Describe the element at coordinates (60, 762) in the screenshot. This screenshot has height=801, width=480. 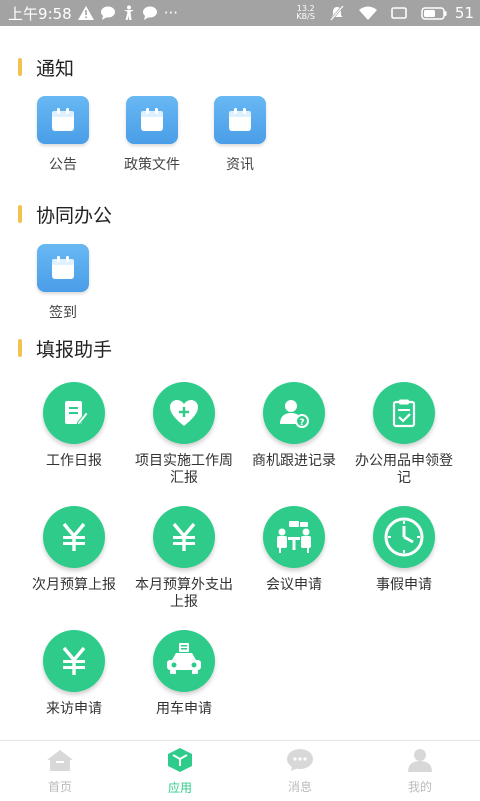
I see `home-icon` at that location.